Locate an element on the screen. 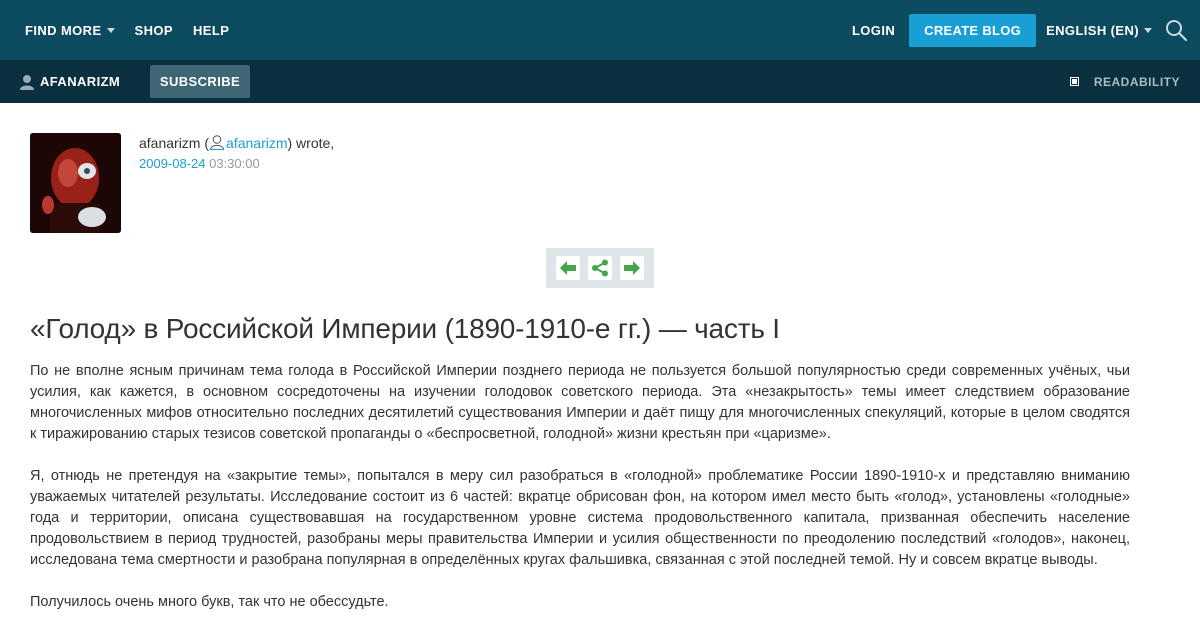 Image resolution: width=1200 pixels, height=634 pixels. entry-navigation-toolbar is located at coordinates (600, 268).